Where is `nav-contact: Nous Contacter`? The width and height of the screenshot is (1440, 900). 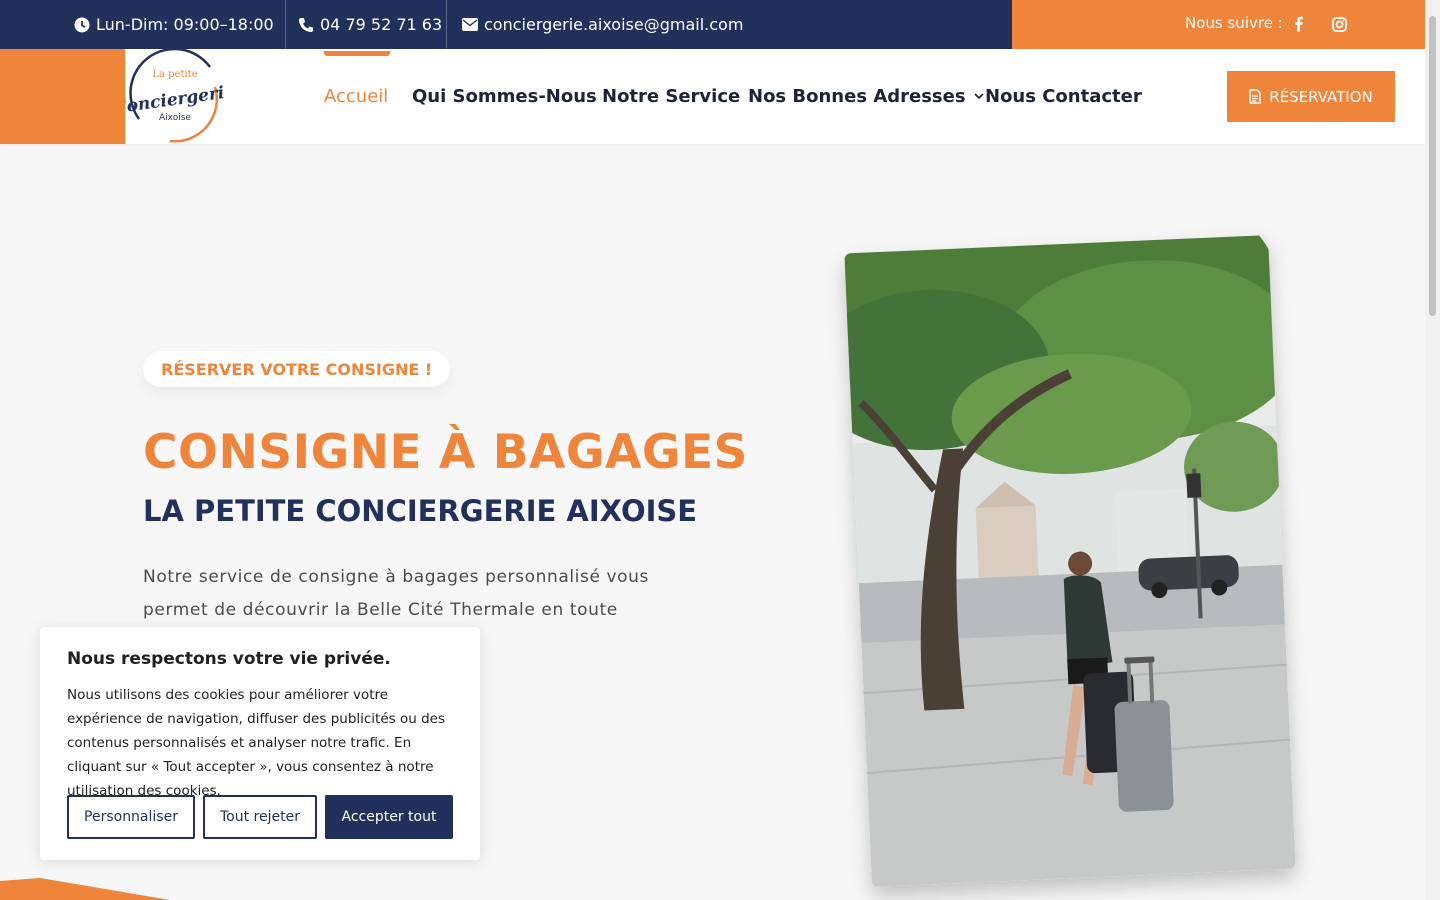
nav-contact: Nous Contacter is located at coordinates (1063, 96).